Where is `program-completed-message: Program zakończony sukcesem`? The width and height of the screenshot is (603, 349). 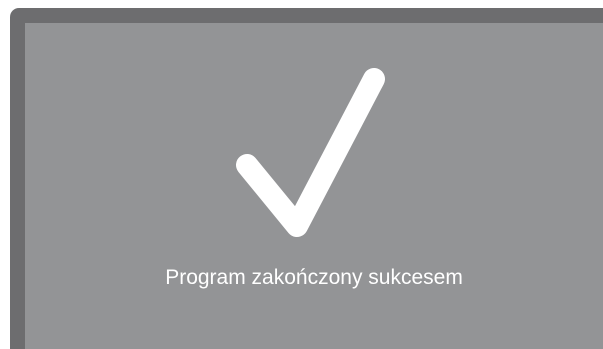
program-completed-message: Program zakończony sukcesem is located at coordinates (314, 277).